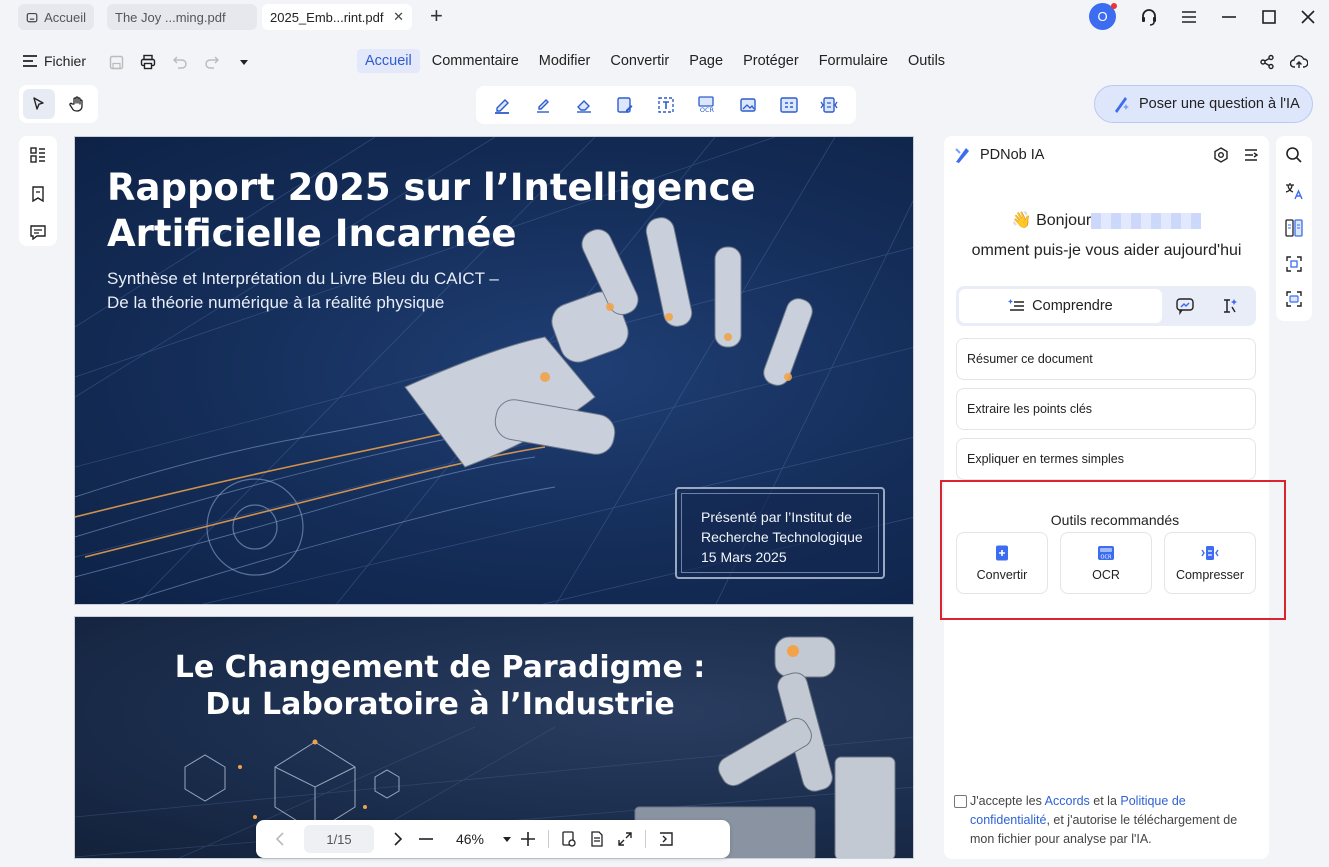 The image size is (1329, 867). I want to click on menu-icon, so click(1189, 17).